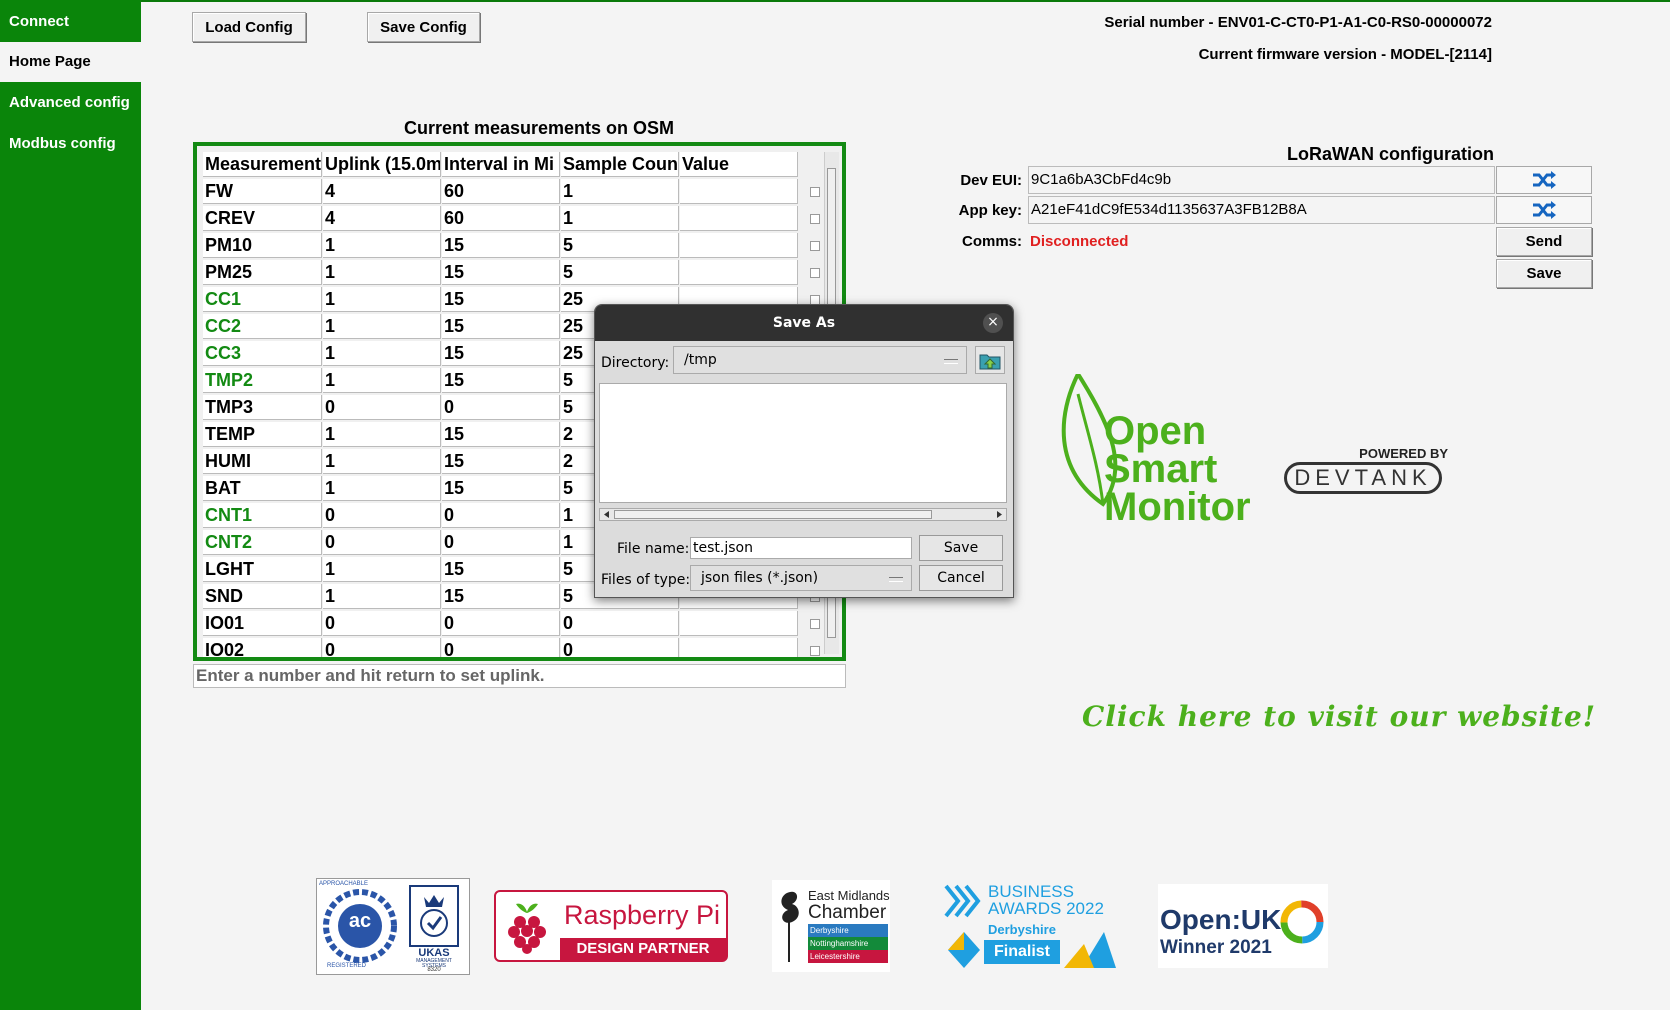  I want to click on app-key-field: A21eF41dC9fE534d1135637A3FB12B8A, so click(1261, 210).